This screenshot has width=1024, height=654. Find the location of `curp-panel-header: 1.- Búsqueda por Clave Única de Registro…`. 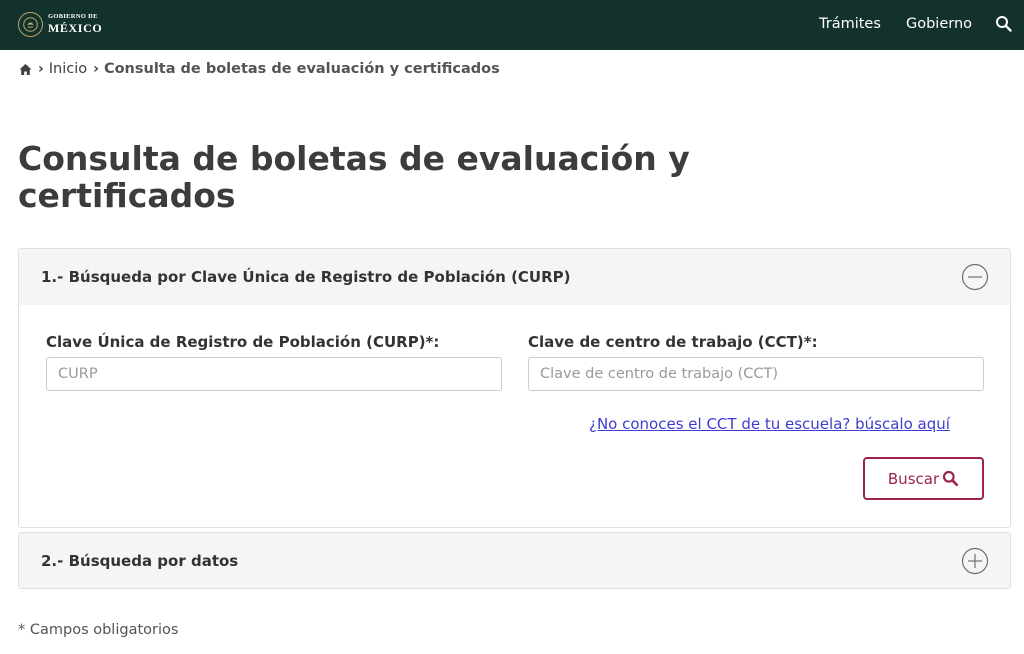

curp-panel-header: 1.- Búsqueda por Clave Única de Registro… is located at coordinates (514, 277).